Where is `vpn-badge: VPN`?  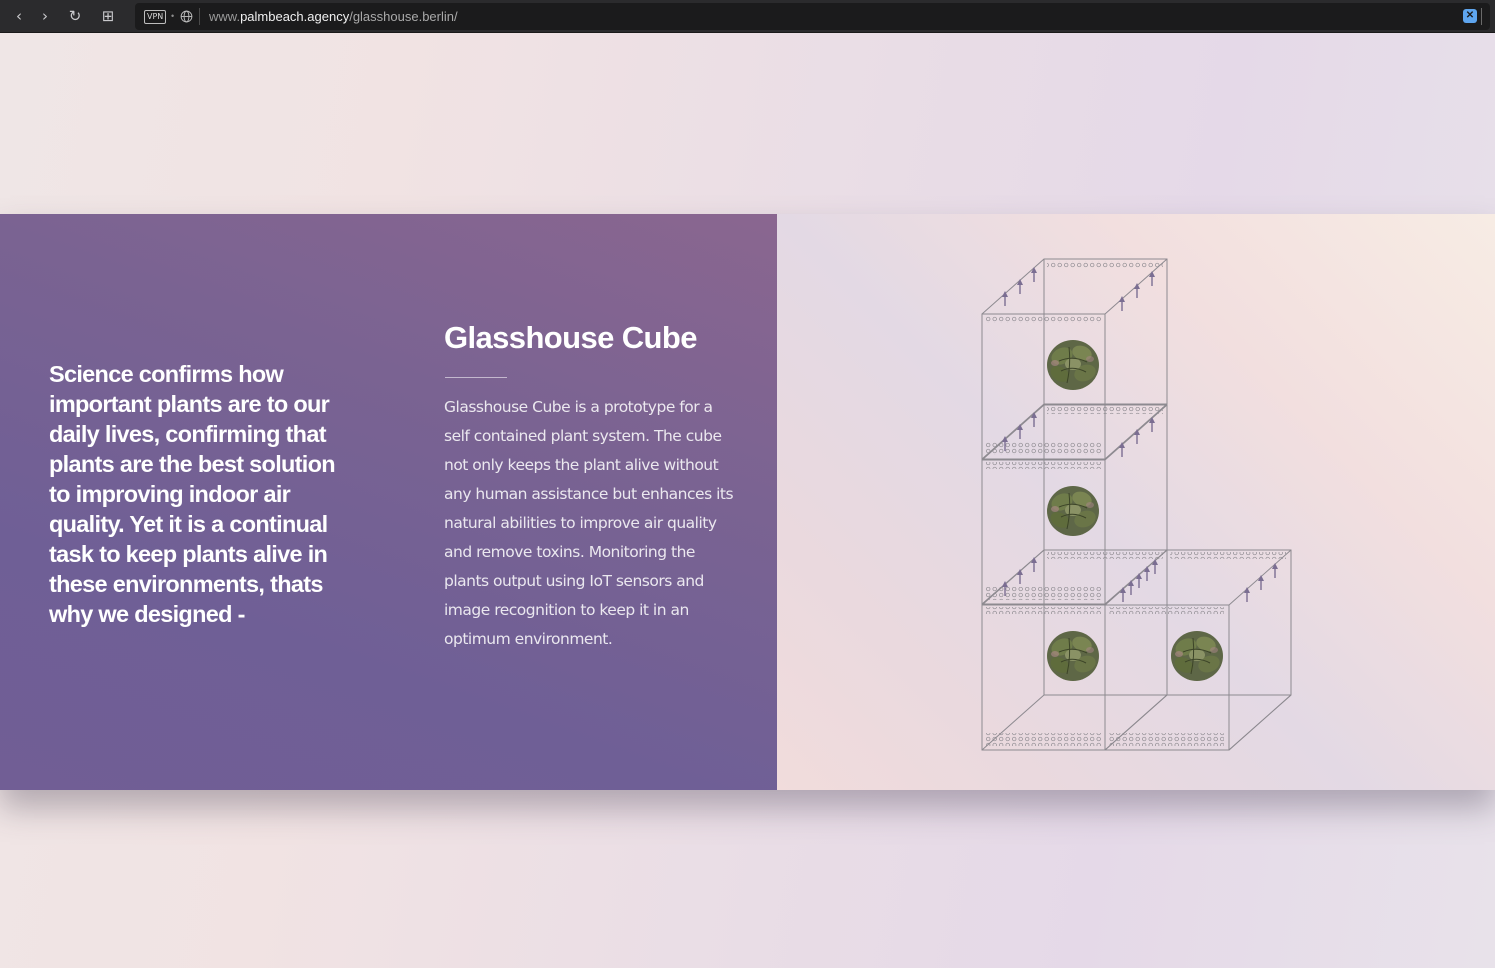 vpn-badge: VPN is located at coordinates (155, 17).